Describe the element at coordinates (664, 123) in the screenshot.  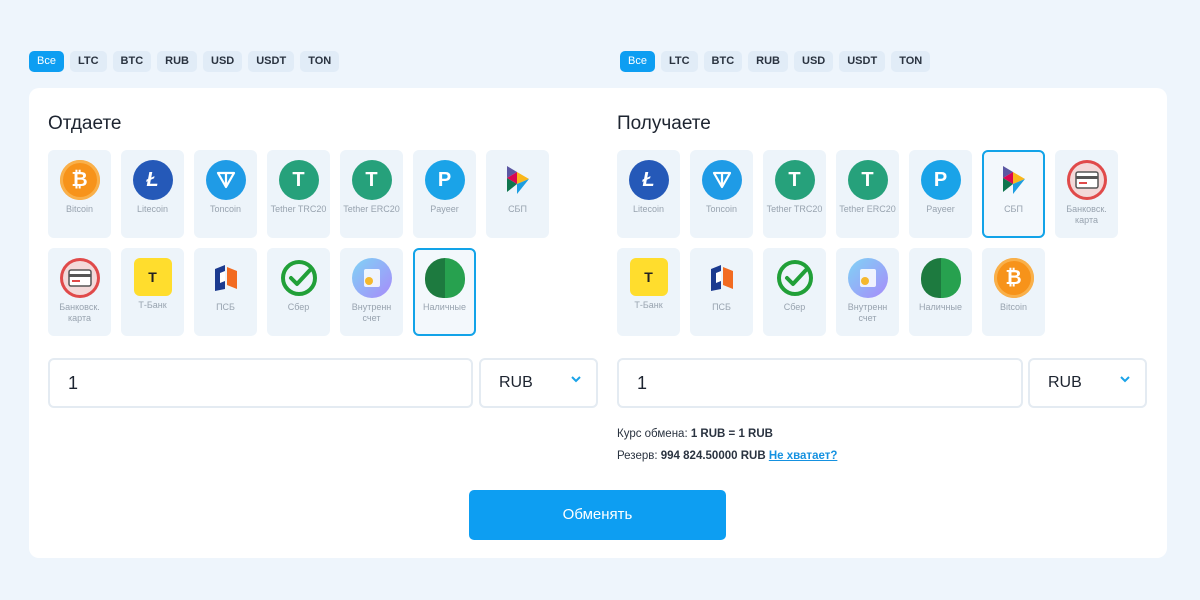
I see `receive-title: Получаете` at that location.